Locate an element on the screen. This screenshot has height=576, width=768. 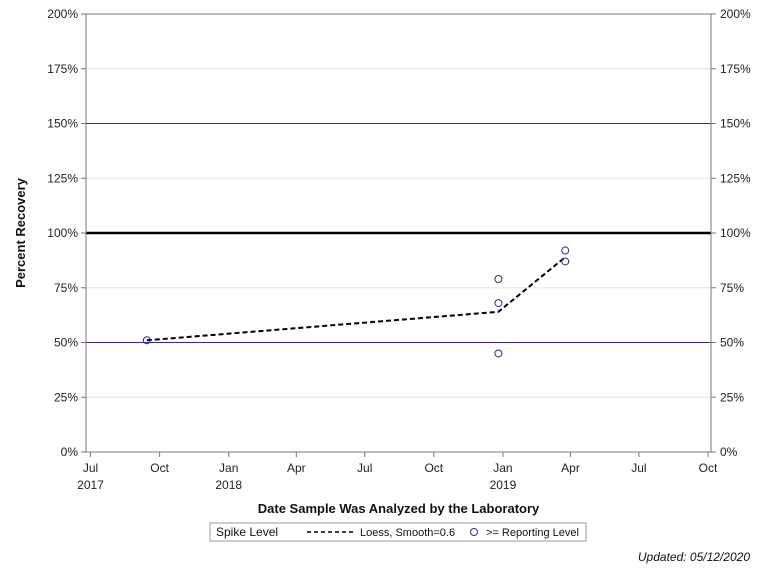
y-axis-left: 0% 25% 50% 75% 100% 125% 150% 175% 200% is located at coordinates (66, 233).